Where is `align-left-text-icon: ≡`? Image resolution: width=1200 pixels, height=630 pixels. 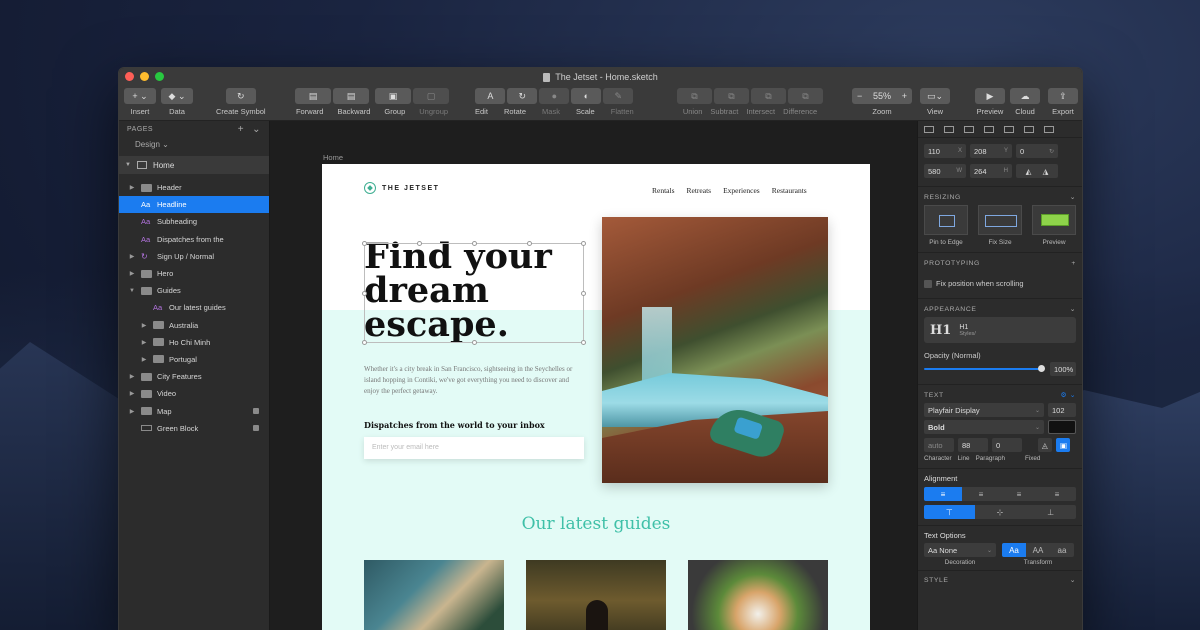 align-left-text-icon: ≡ is located at coordinates (943, 494).